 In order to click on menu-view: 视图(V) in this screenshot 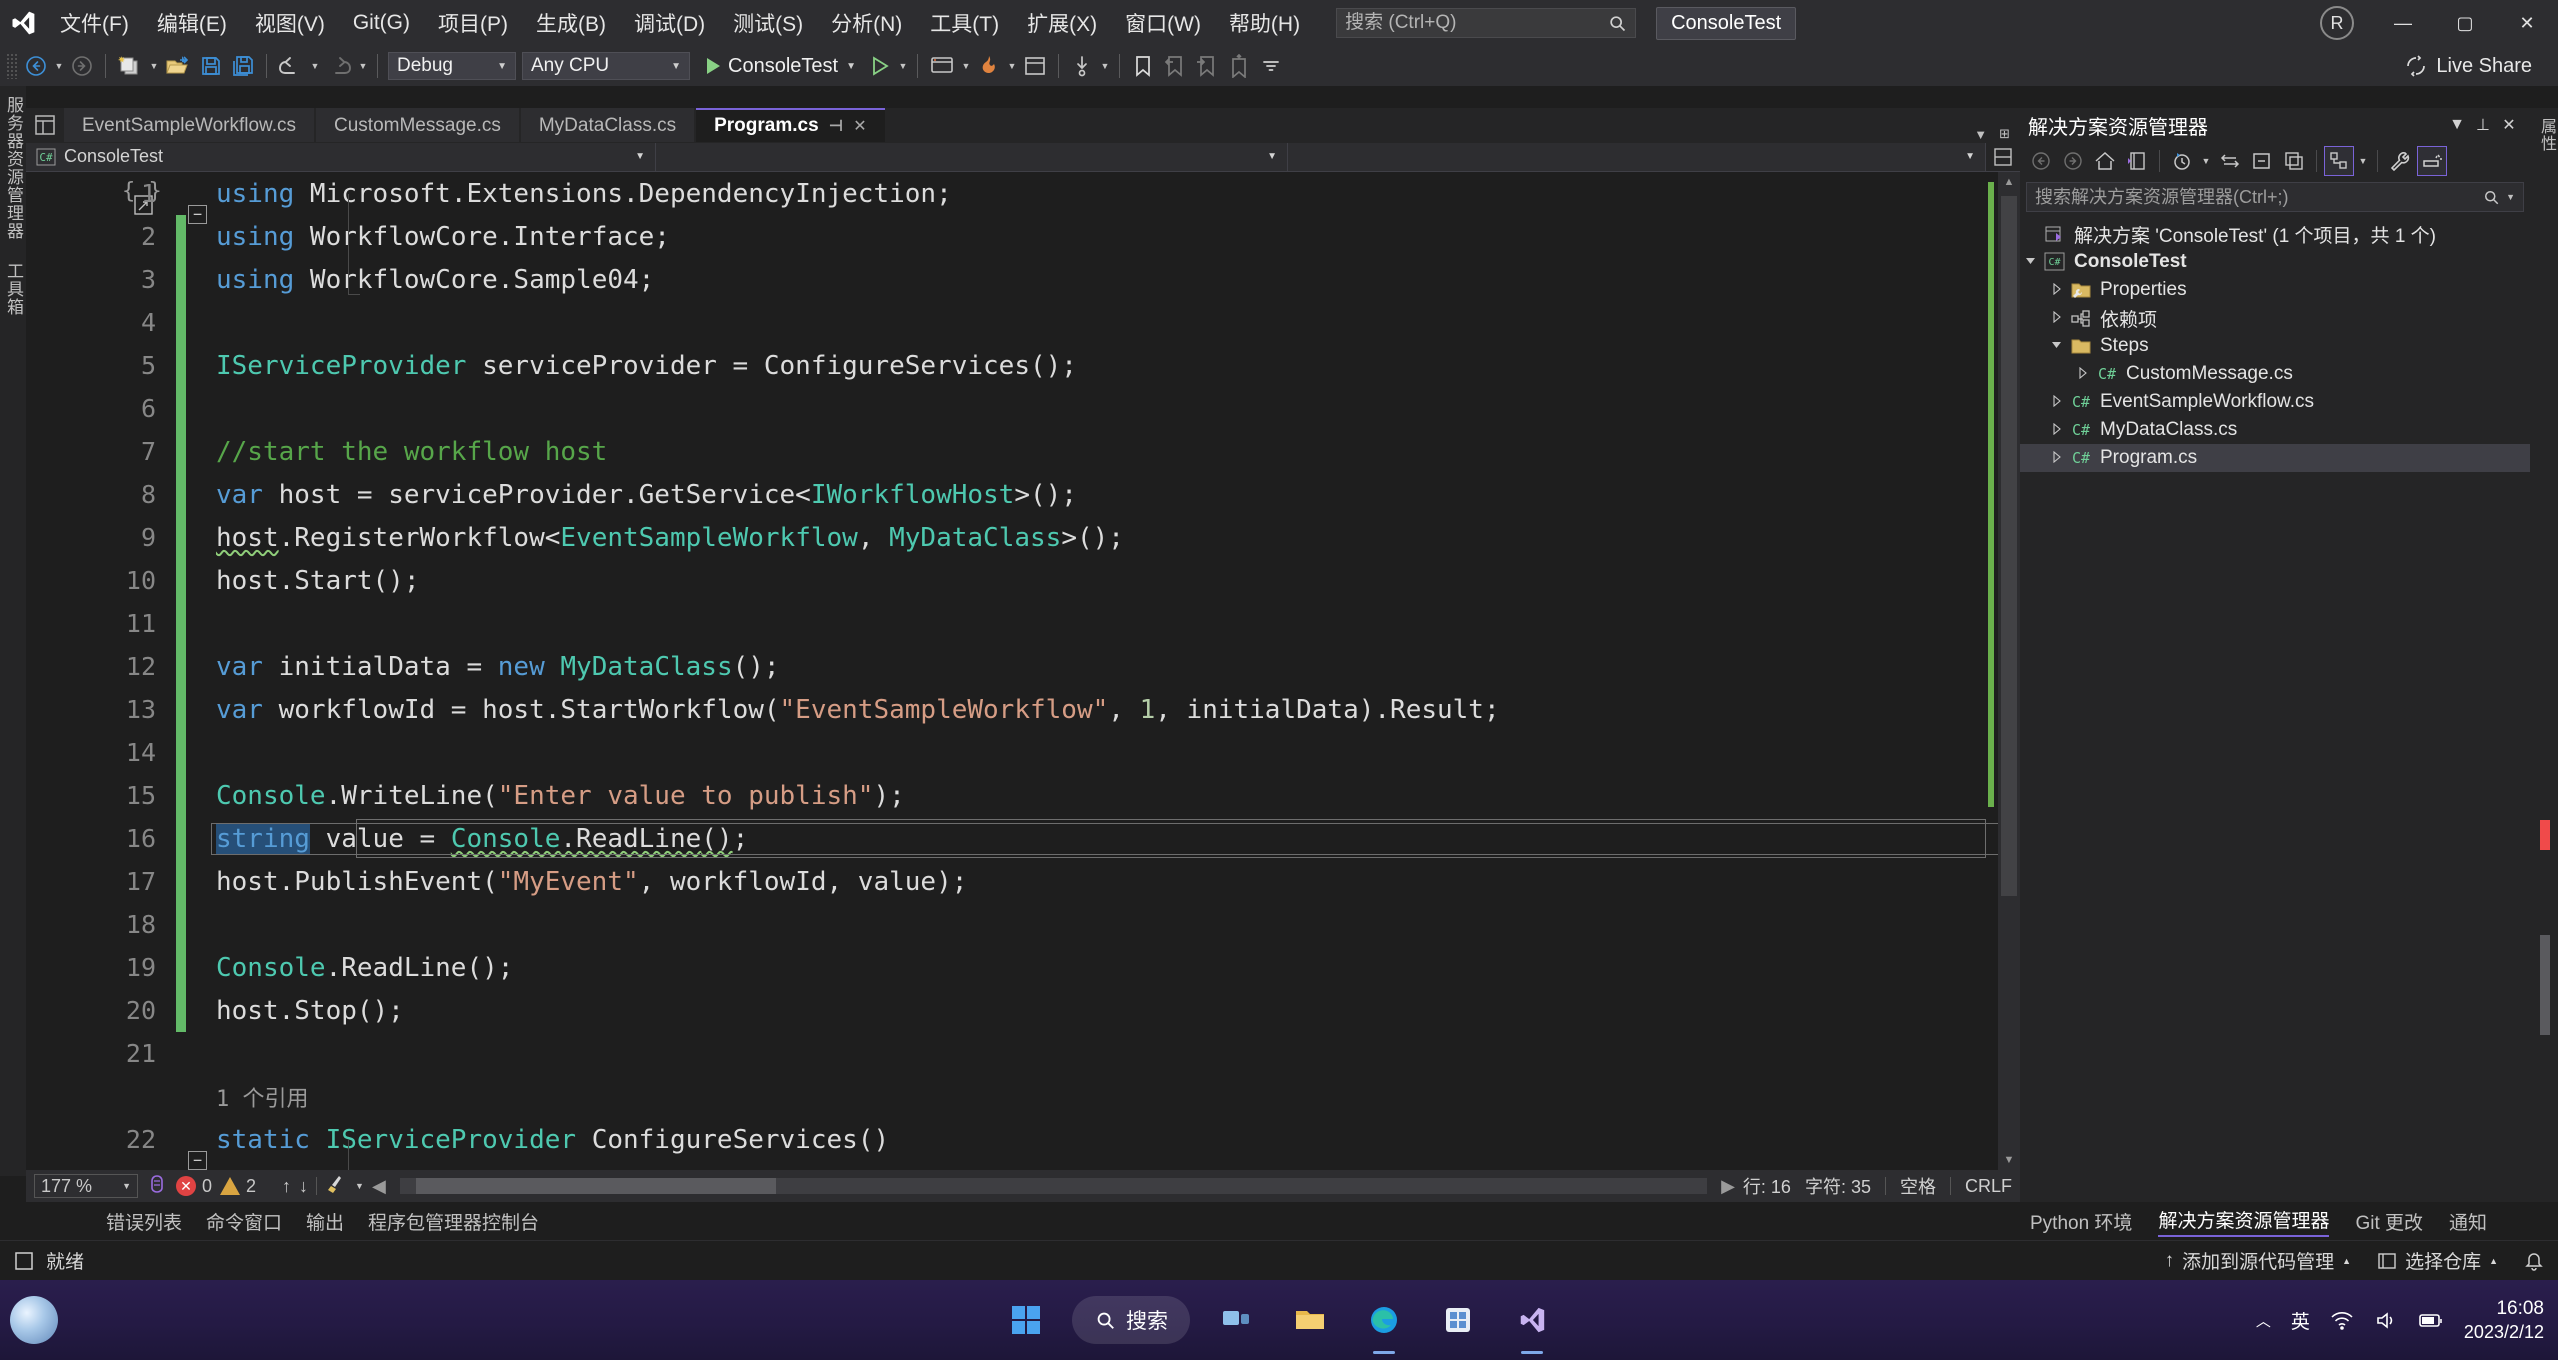, I will do `click(290, 23)`.